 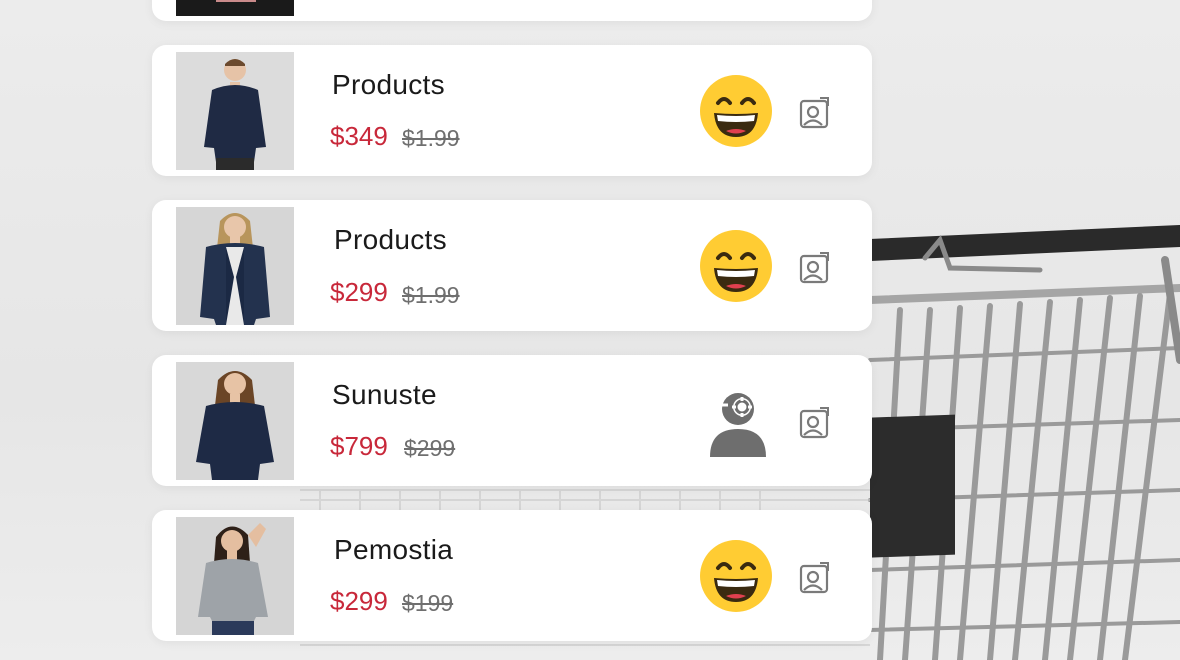 What do you see at coordinates (384, 394) in the screenshot?
I see `product-name: Sunuste` at bounding box center [384, 394].